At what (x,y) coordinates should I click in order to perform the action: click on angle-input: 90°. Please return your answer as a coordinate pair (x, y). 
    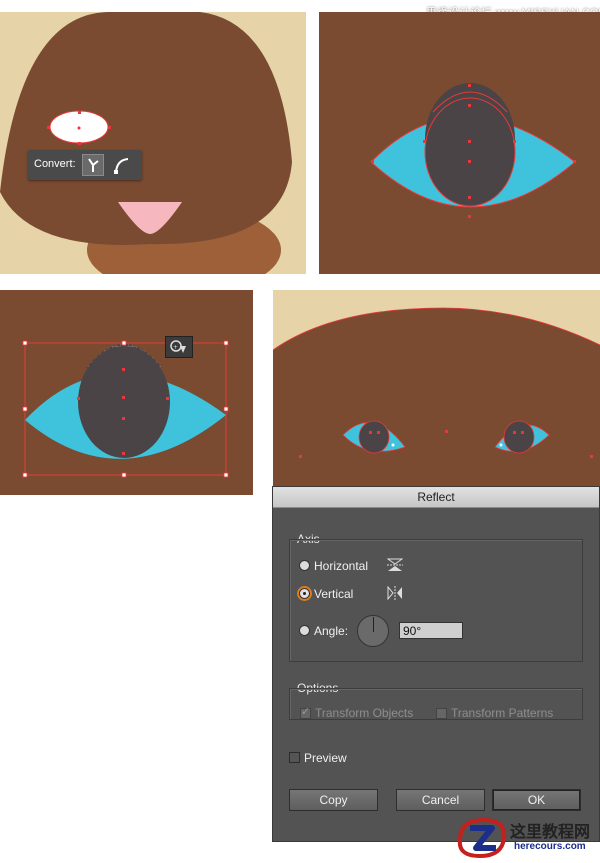
    Looking at the image, I should click on (431, 630).